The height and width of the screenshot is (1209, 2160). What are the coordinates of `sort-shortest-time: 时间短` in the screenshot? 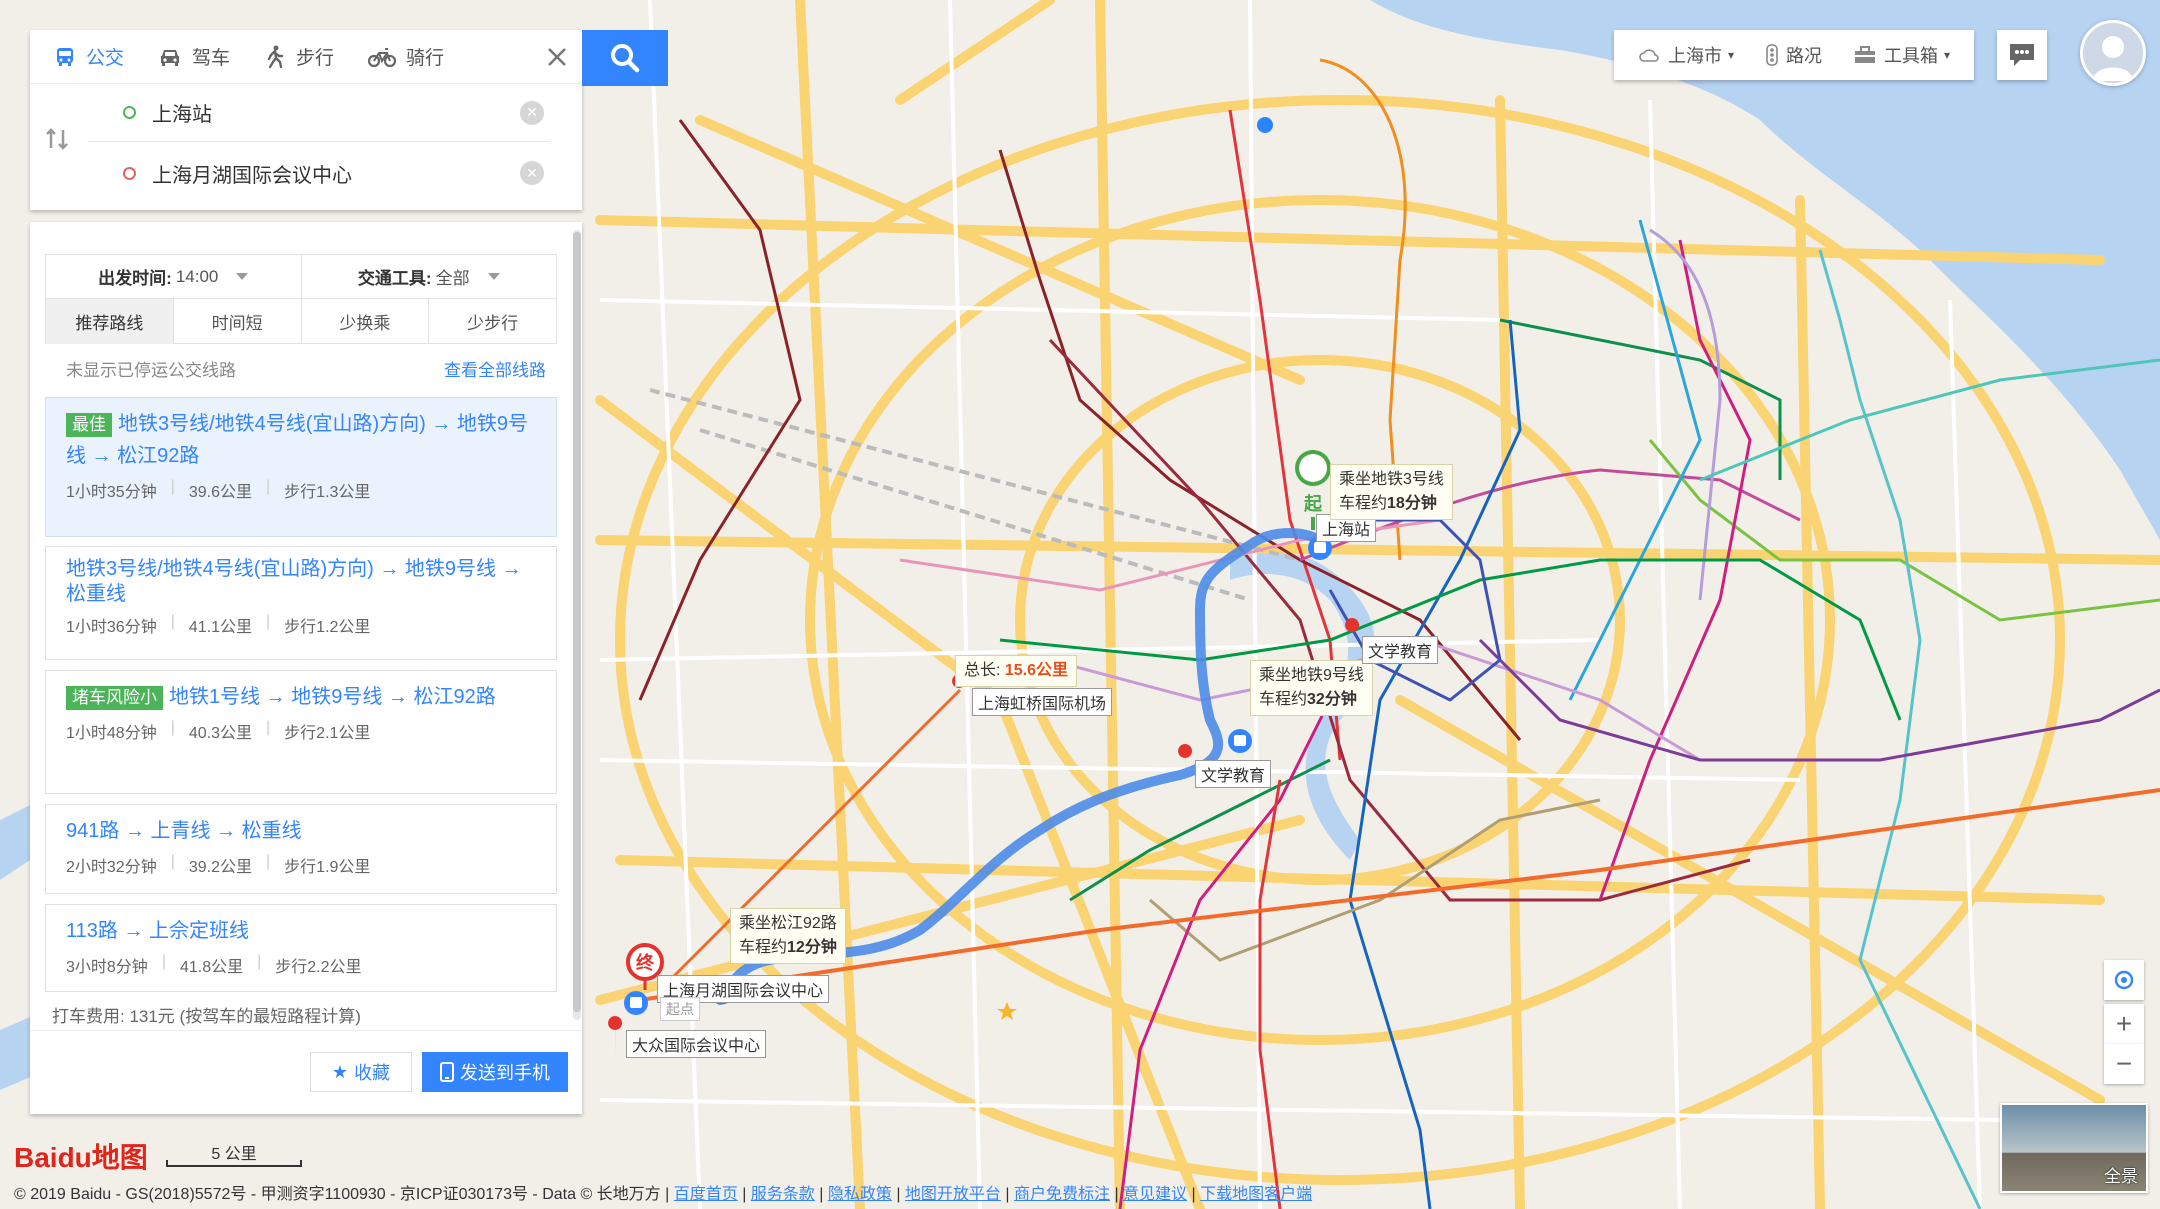 It's located at (238, 321).